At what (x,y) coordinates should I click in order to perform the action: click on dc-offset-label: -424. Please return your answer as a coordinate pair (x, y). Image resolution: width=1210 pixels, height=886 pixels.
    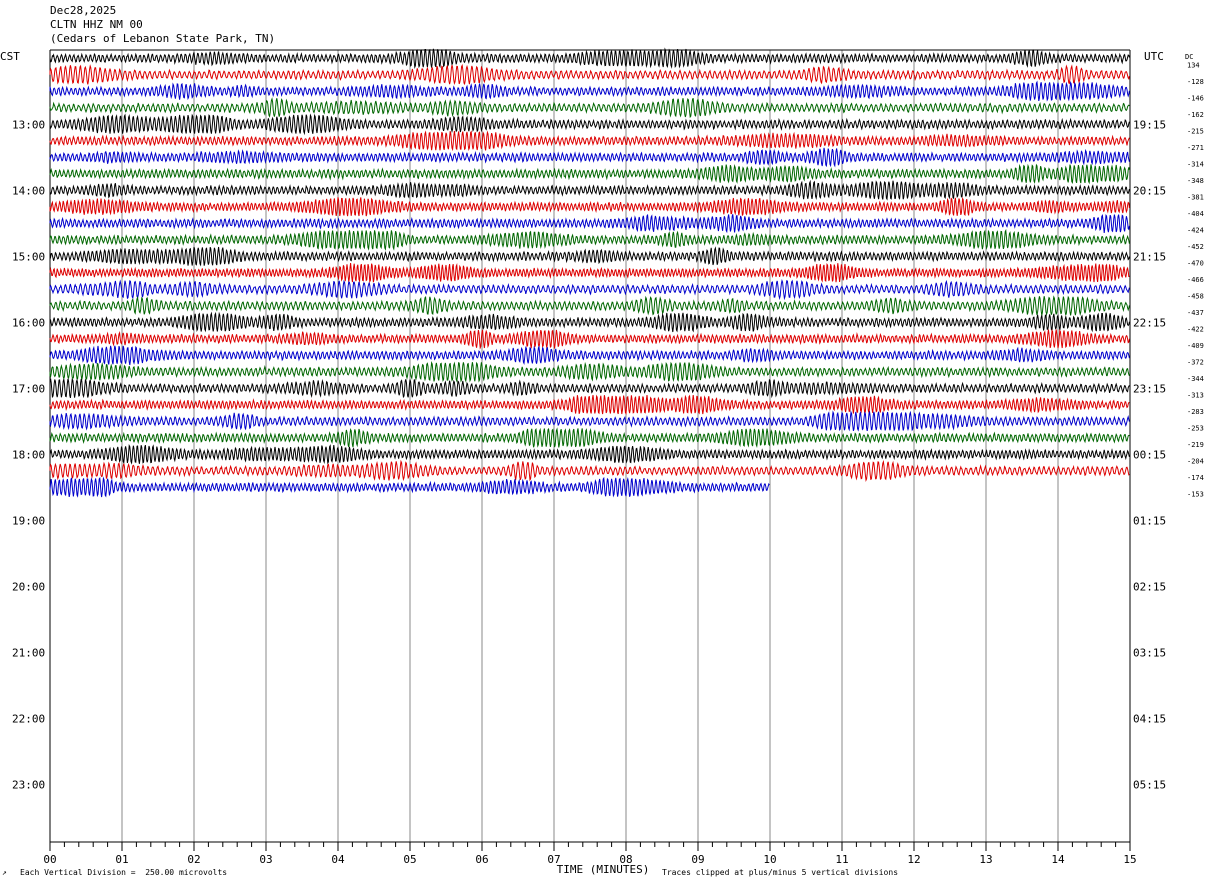
    Looking at the image, I should click on (1195, 230).